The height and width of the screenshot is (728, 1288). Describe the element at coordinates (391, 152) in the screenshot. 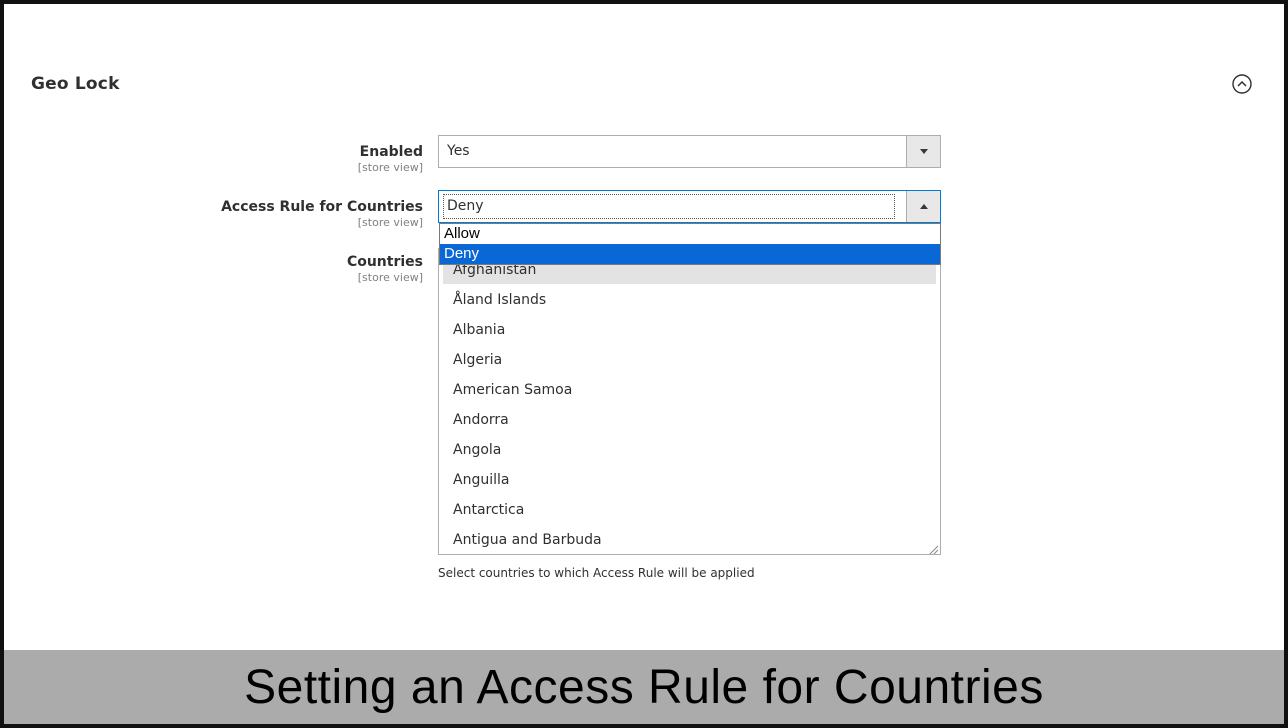

I see `enabled-label: Enabled` at that location.